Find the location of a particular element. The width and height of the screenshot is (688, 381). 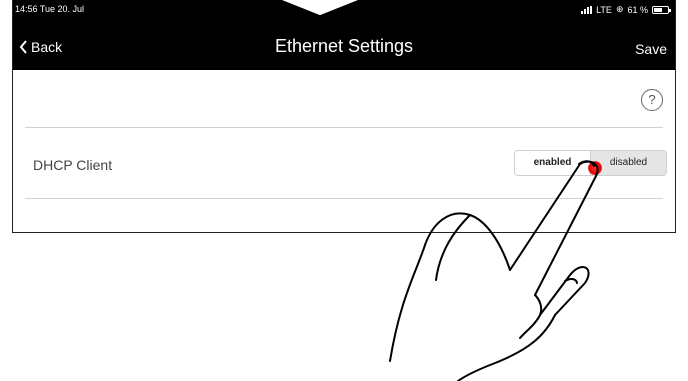

battery-level is located at coordinates (658, 9).